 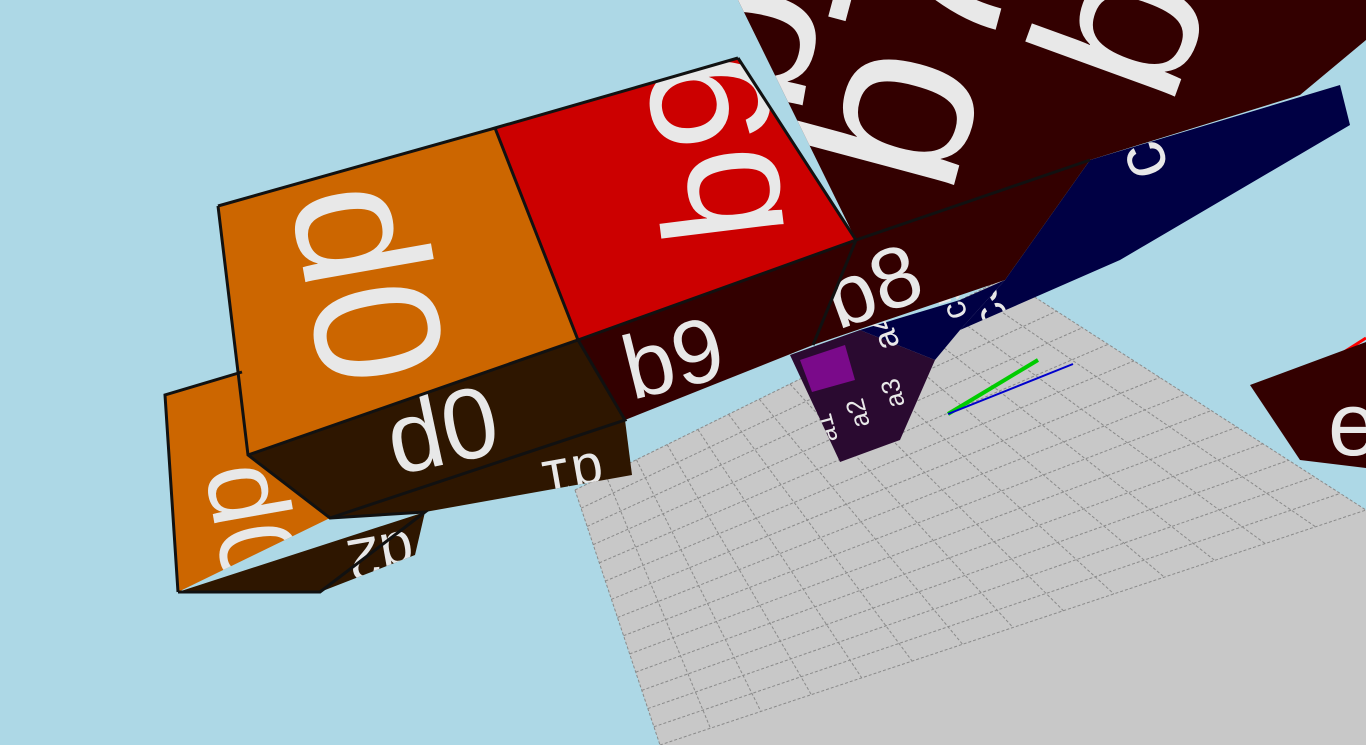 I want to click on cube-label: d0, so click(x=368, y=283).